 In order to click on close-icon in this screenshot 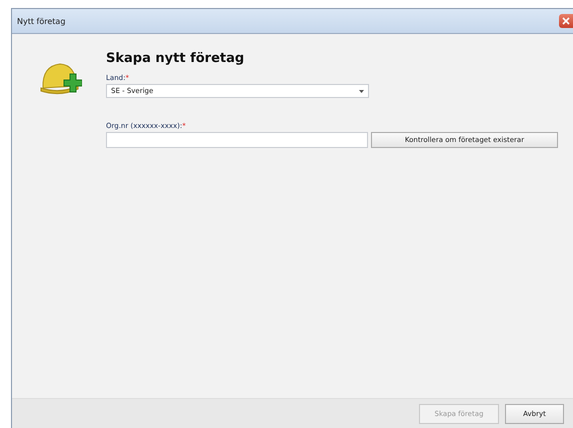, I will do `click(566, 21)`.